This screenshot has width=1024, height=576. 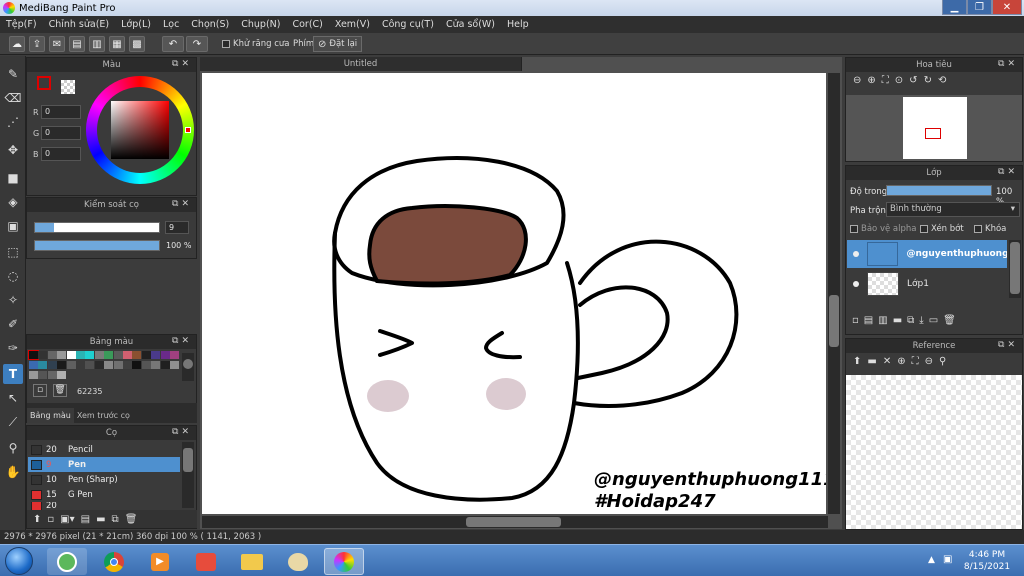 I want to click on hue-wheel, so click(x=140, y=130).